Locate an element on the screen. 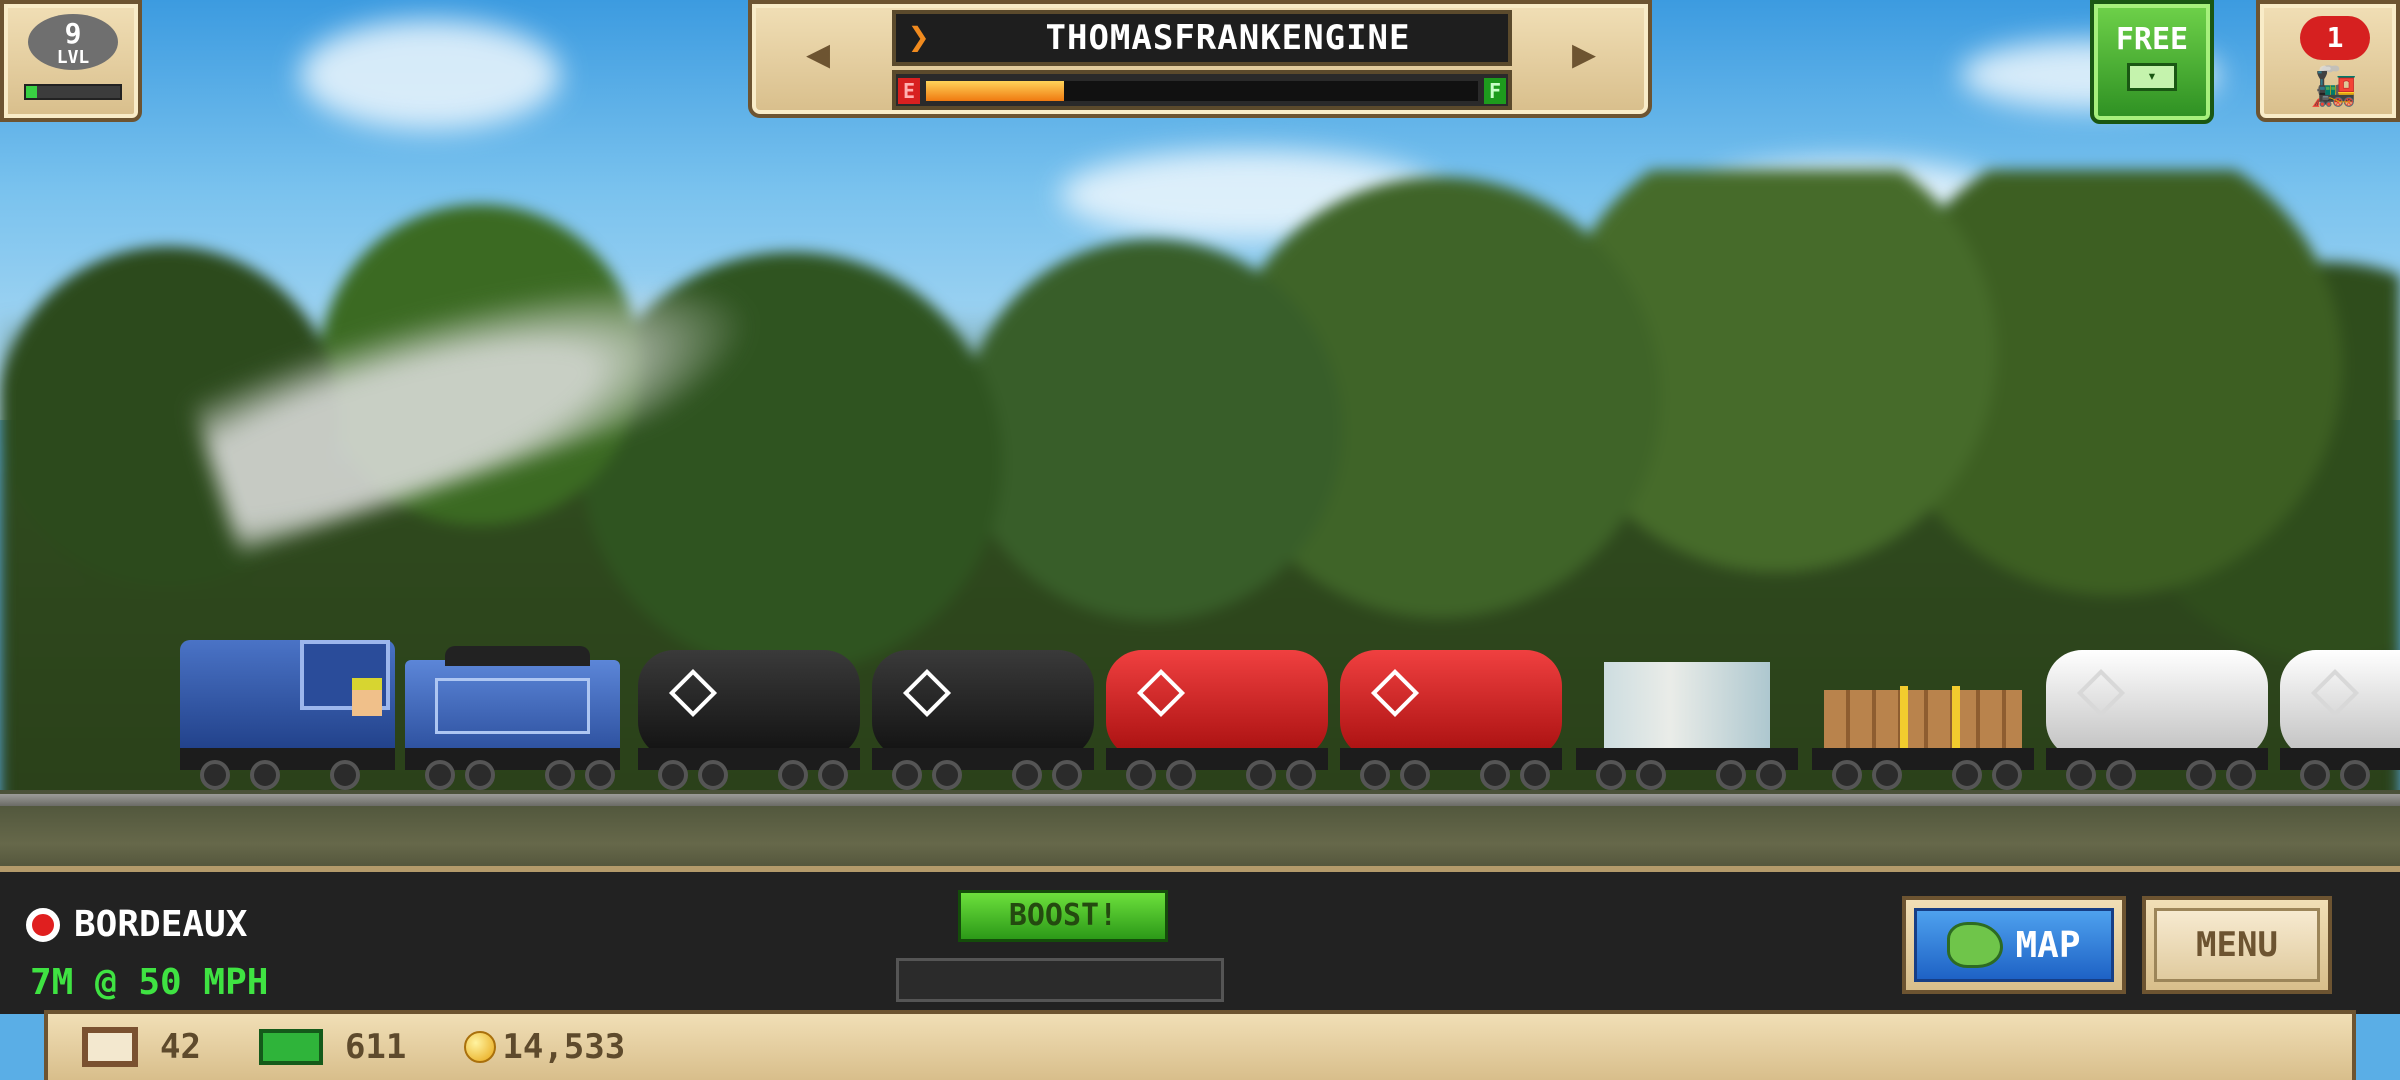 The image size is (2400, 1080). next-engine-button: ▶ is located at coordinates (1584, 54).